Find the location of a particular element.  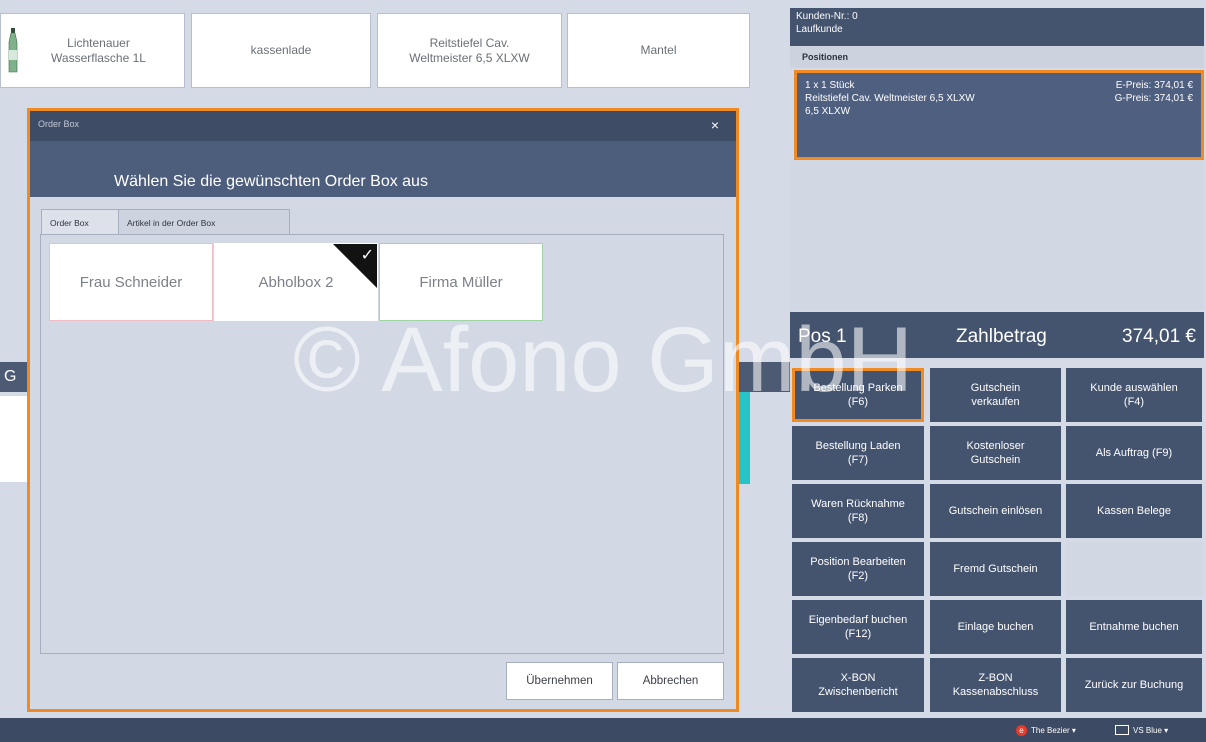

taskbar-item-label: The Bezier ▾ is located at coordinates (1053, 730).